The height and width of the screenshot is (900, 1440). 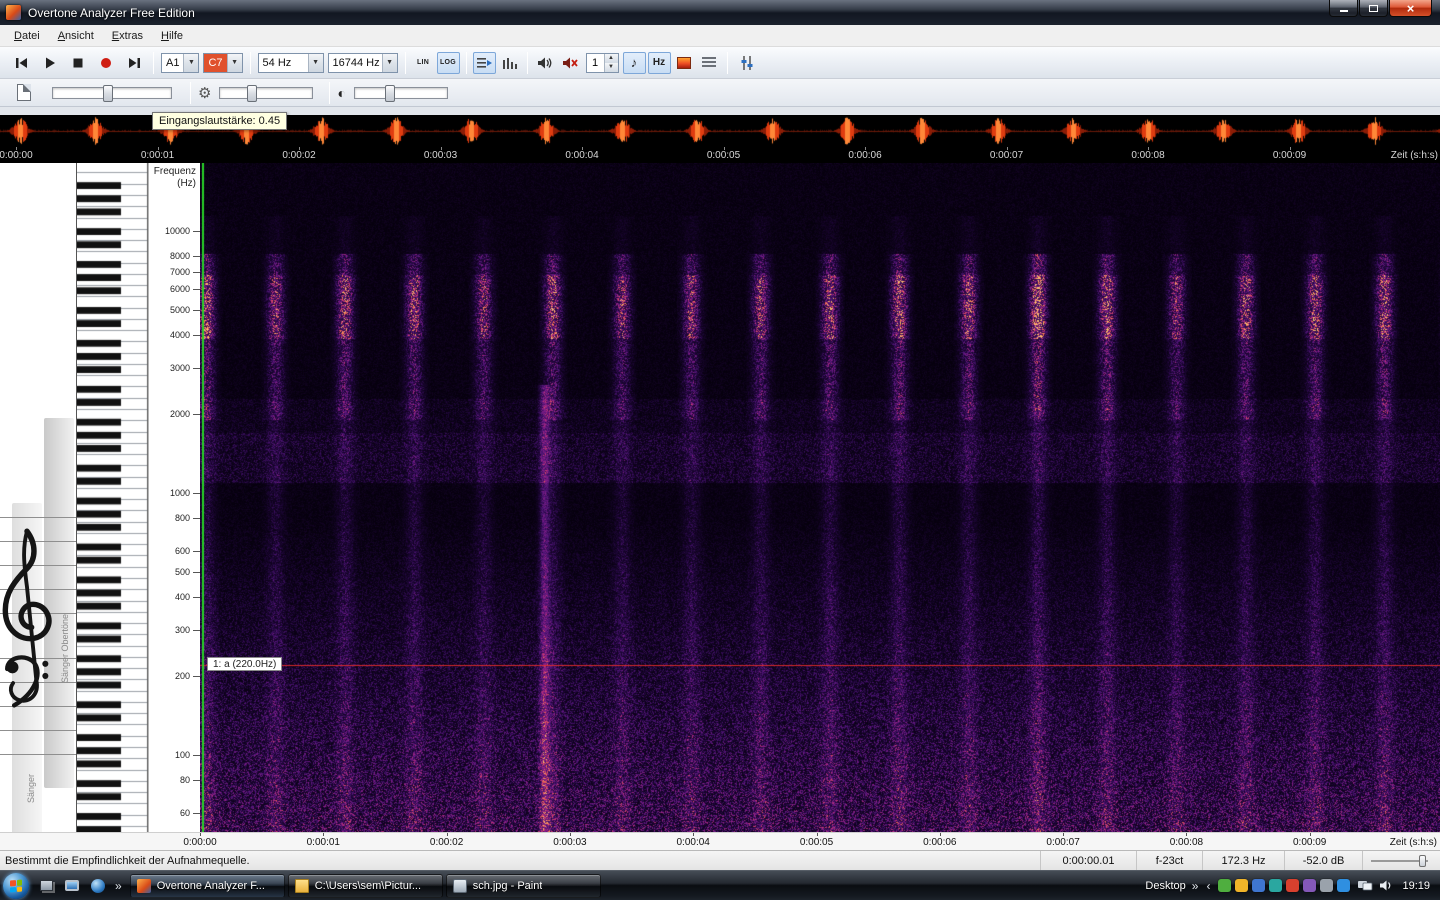 What do you see at coordinates (1148, 155) in the screenshot?
I see `ruler-tick-label: 0:00:08` at bounding box center [1148, 155].